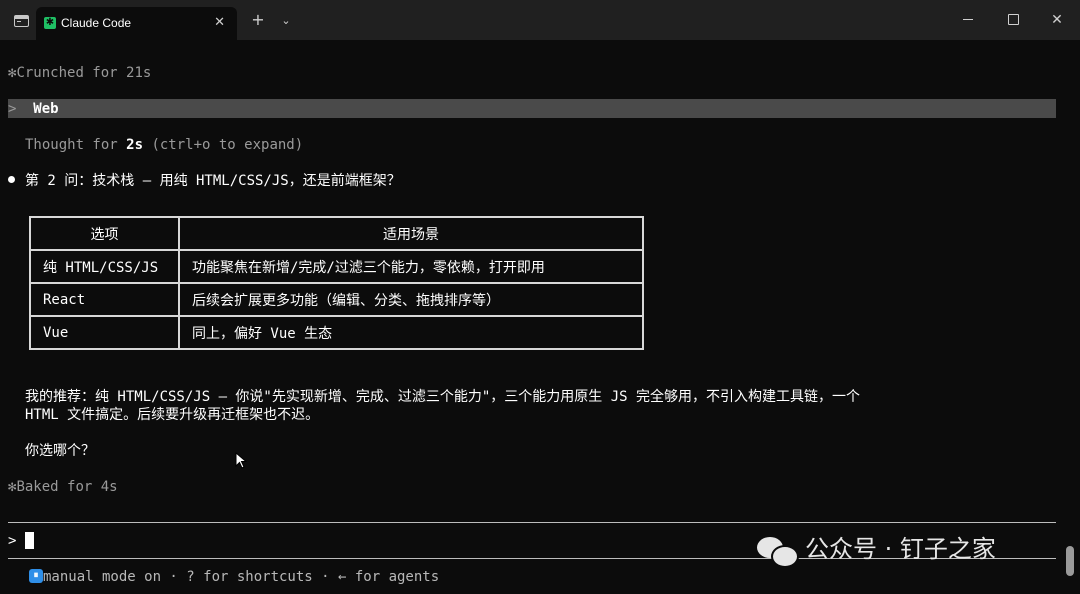 Image resolution: width=1080 pixels, height=594 pixels. I want to click on scrollbar-thumb, so click(1070, 561).